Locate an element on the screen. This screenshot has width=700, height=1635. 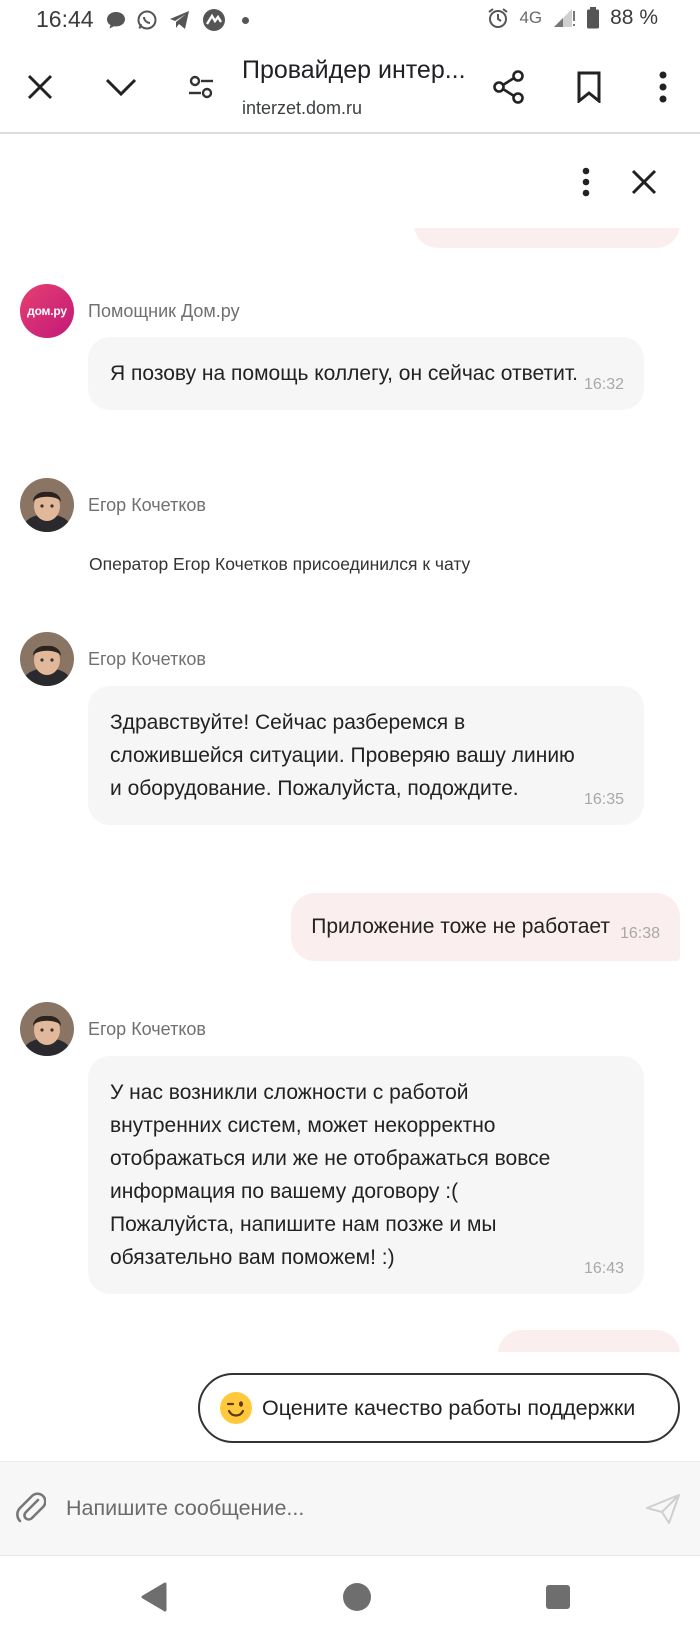
recents-button is located at coordinates (558, 1597).